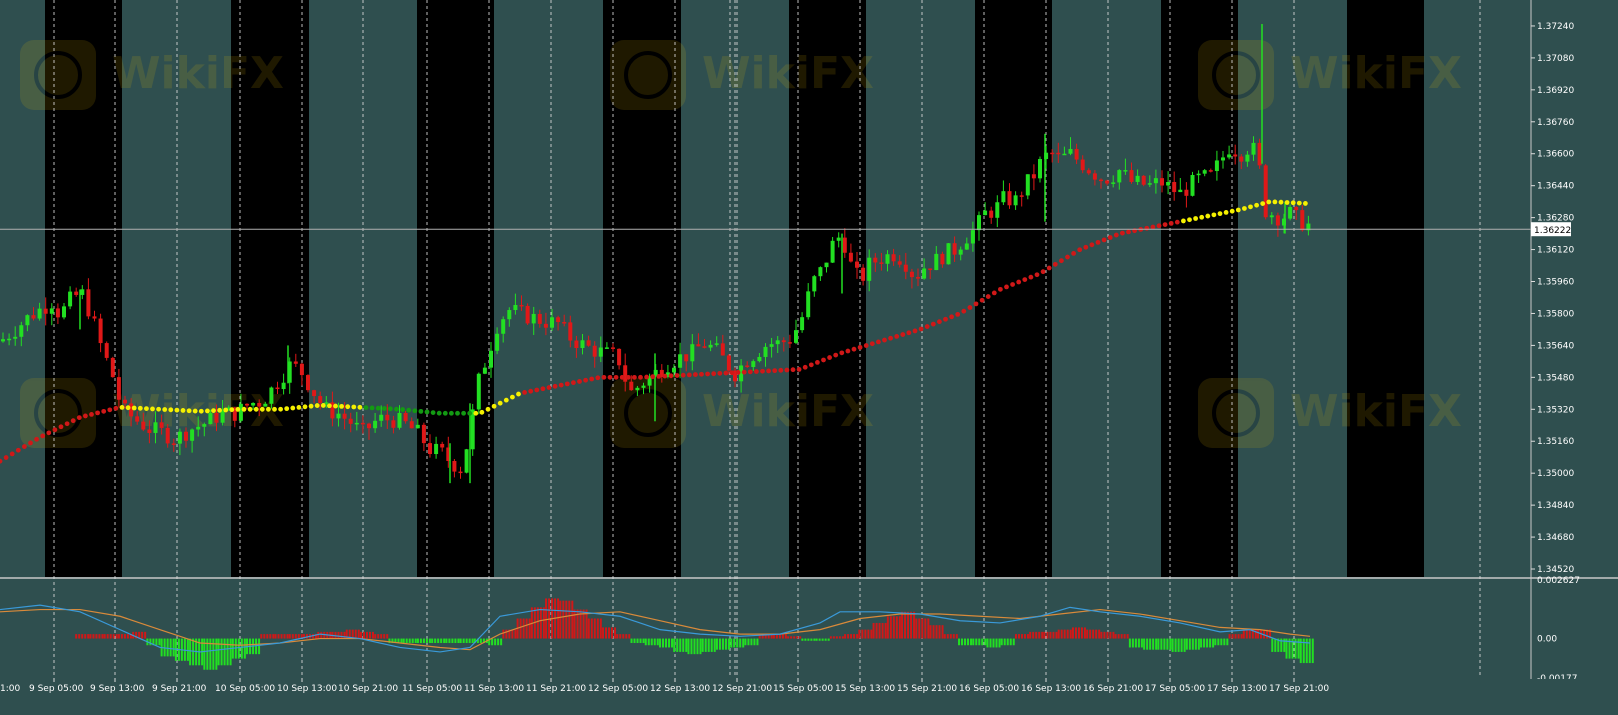 The image size is (1618, 715). I want to click on time-tick-label: 17 Sep 13:00, so click(1237, 689).